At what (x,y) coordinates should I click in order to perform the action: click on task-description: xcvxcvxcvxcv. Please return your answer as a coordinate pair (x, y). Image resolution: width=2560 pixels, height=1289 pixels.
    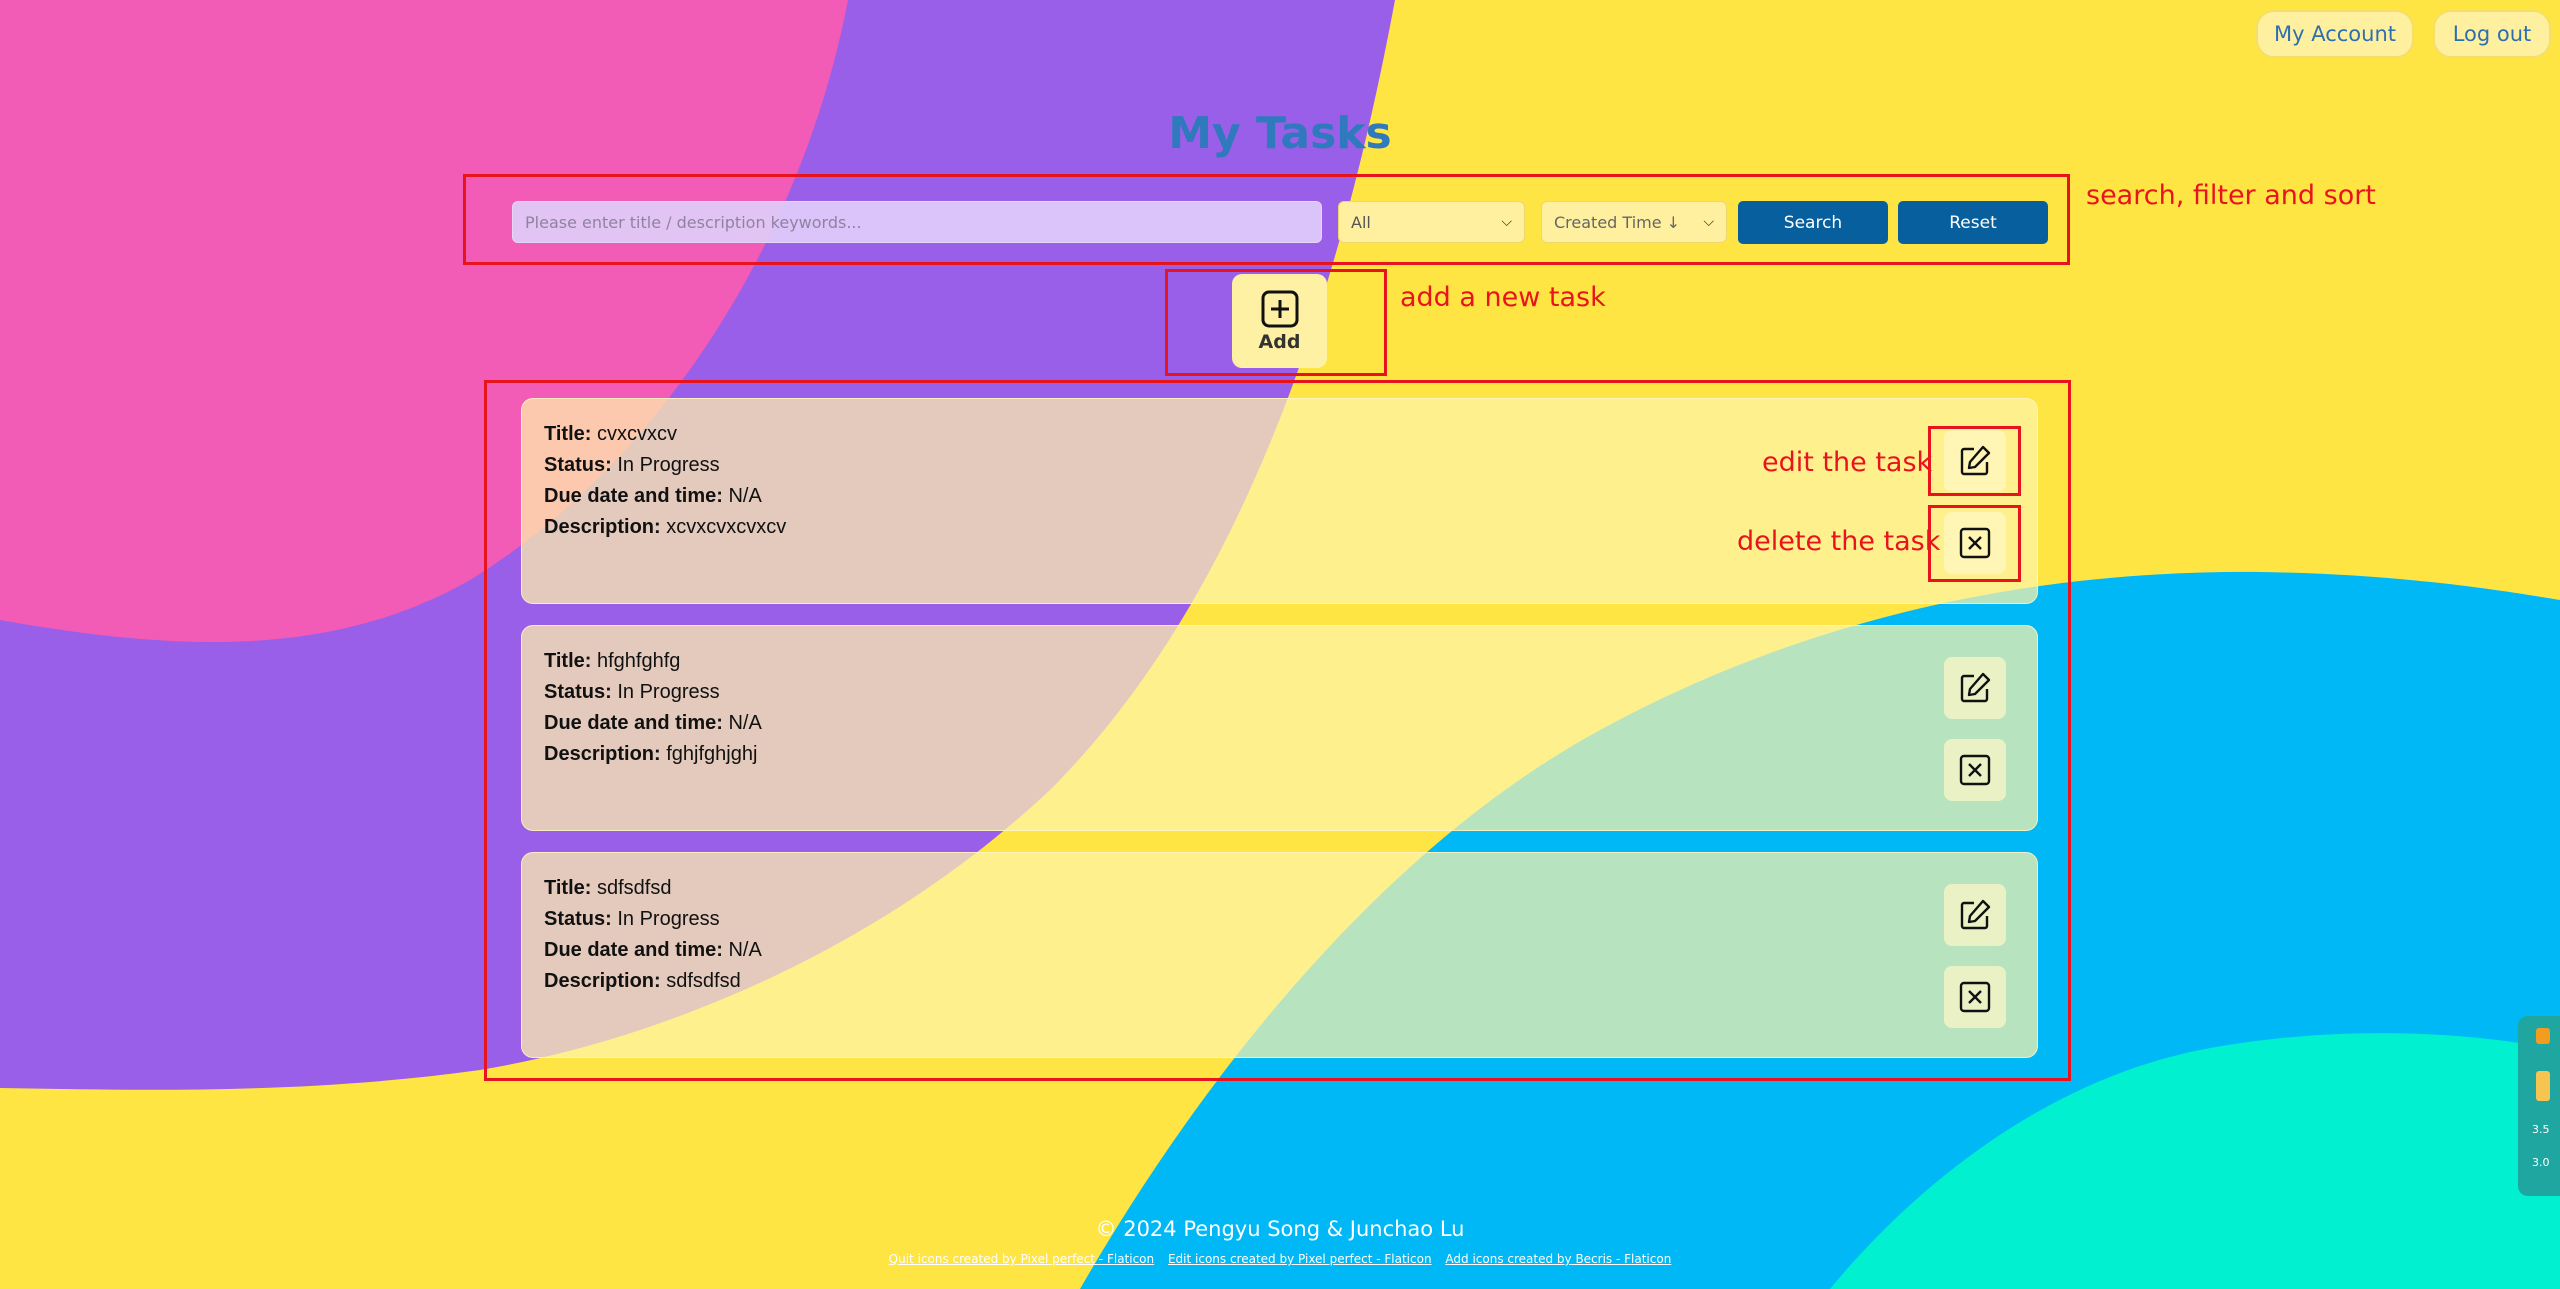
    Looking at the image, I should click on (726, 527).